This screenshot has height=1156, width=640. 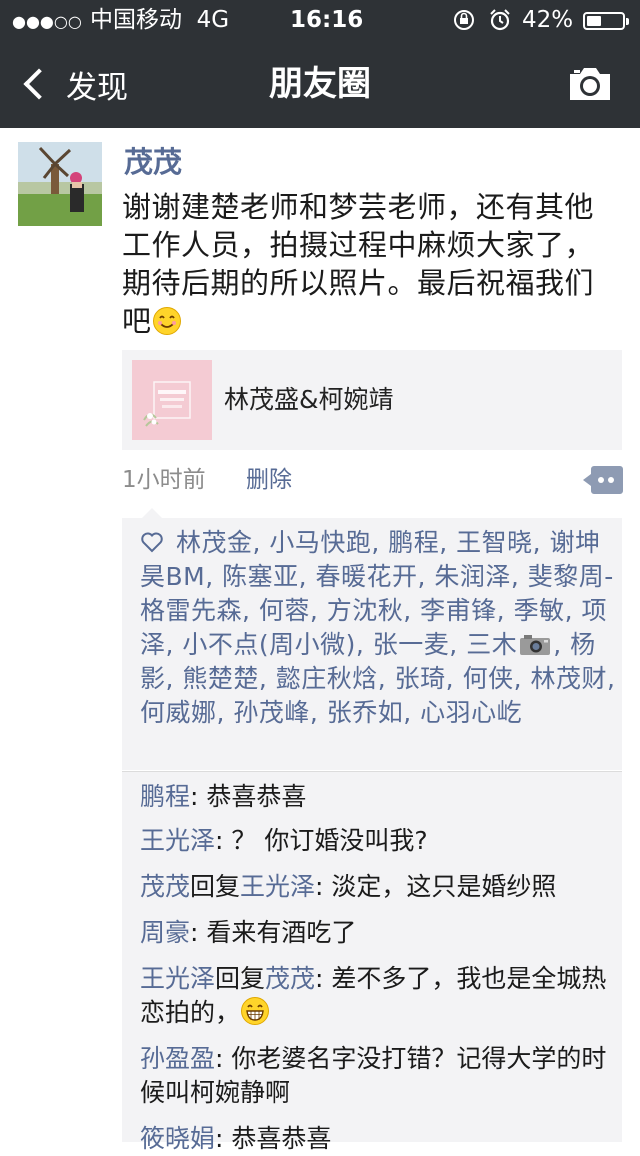 What do you see at coordinates (165, 796) in the screenshot?
I see `commenter-name: 鹏程` at bounding box center [165, 796].